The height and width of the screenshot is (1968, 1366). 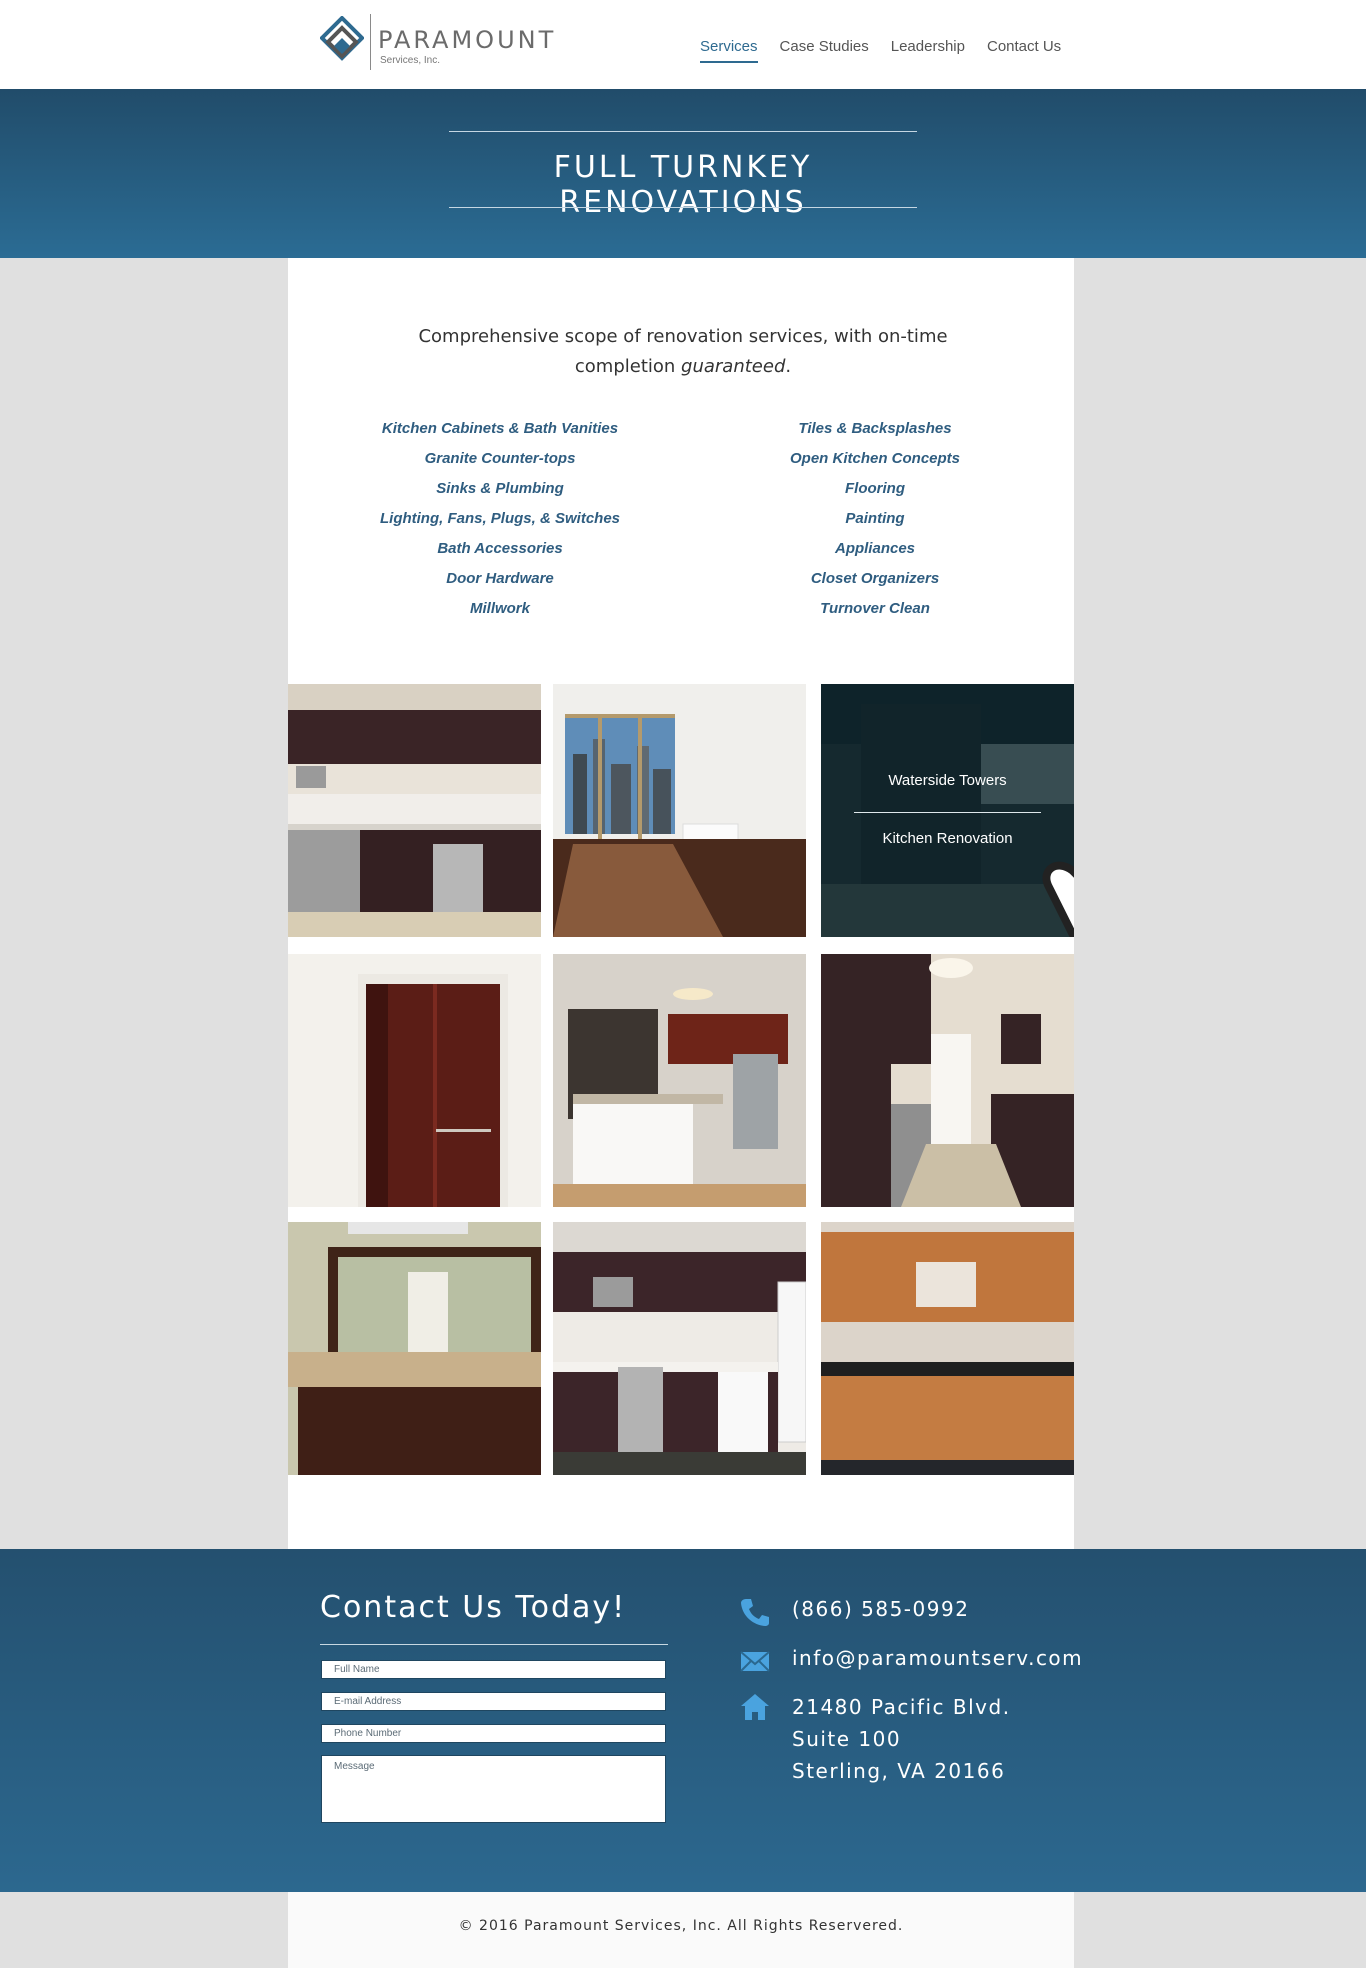 I want to click on intro-suffix: ., so click(x=788, y=366).